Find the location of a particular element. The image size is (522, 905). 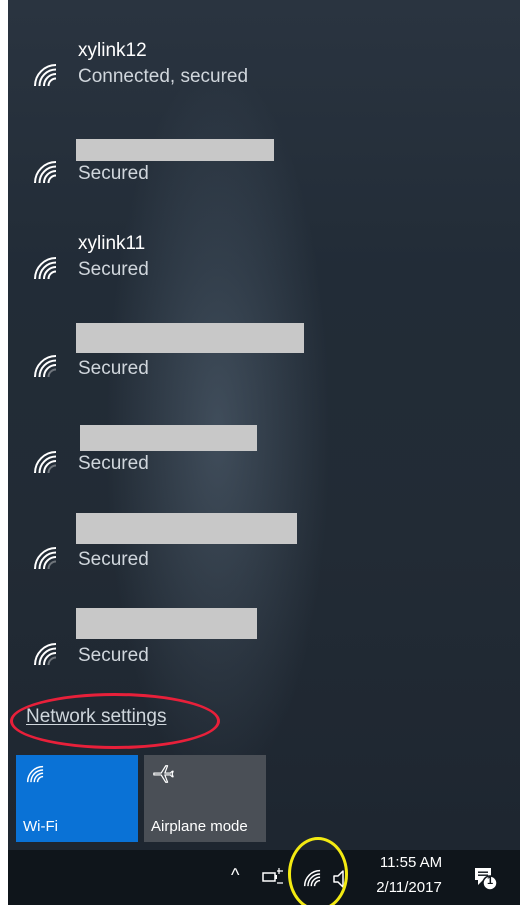

red-annotation-ellipse is located at coordinates (115, 721).